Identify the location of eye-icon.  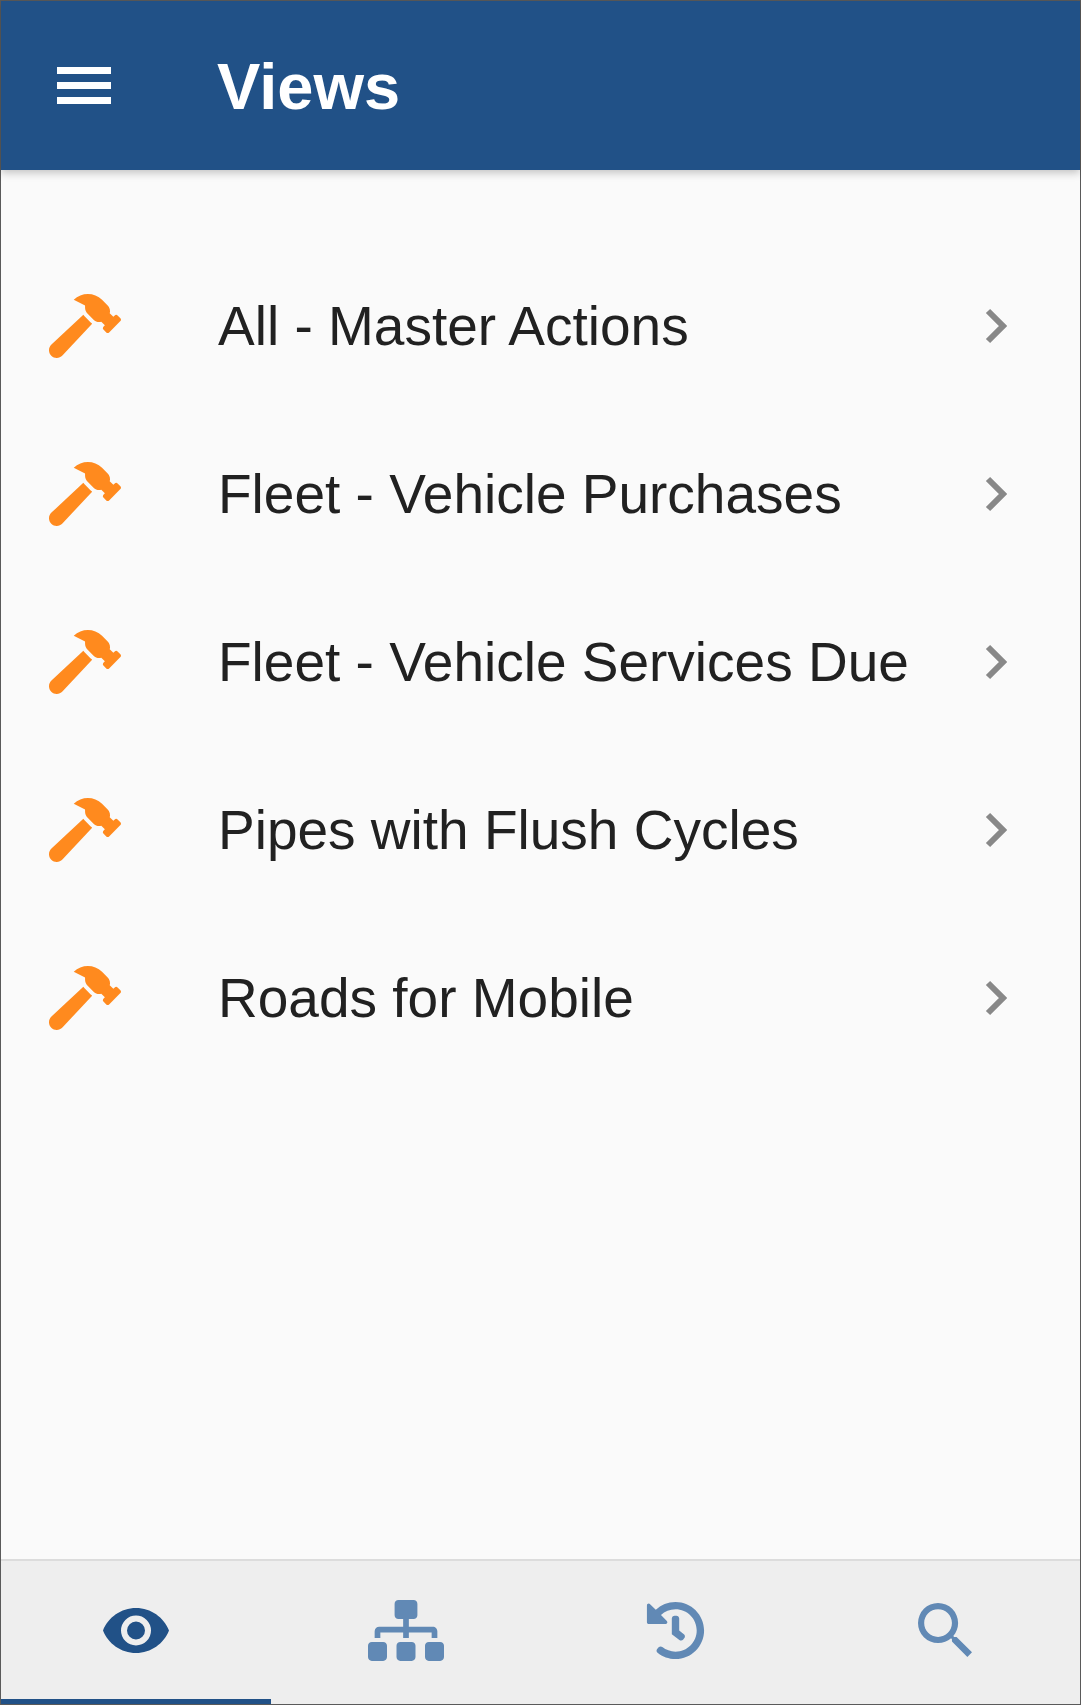
(135, 1630).